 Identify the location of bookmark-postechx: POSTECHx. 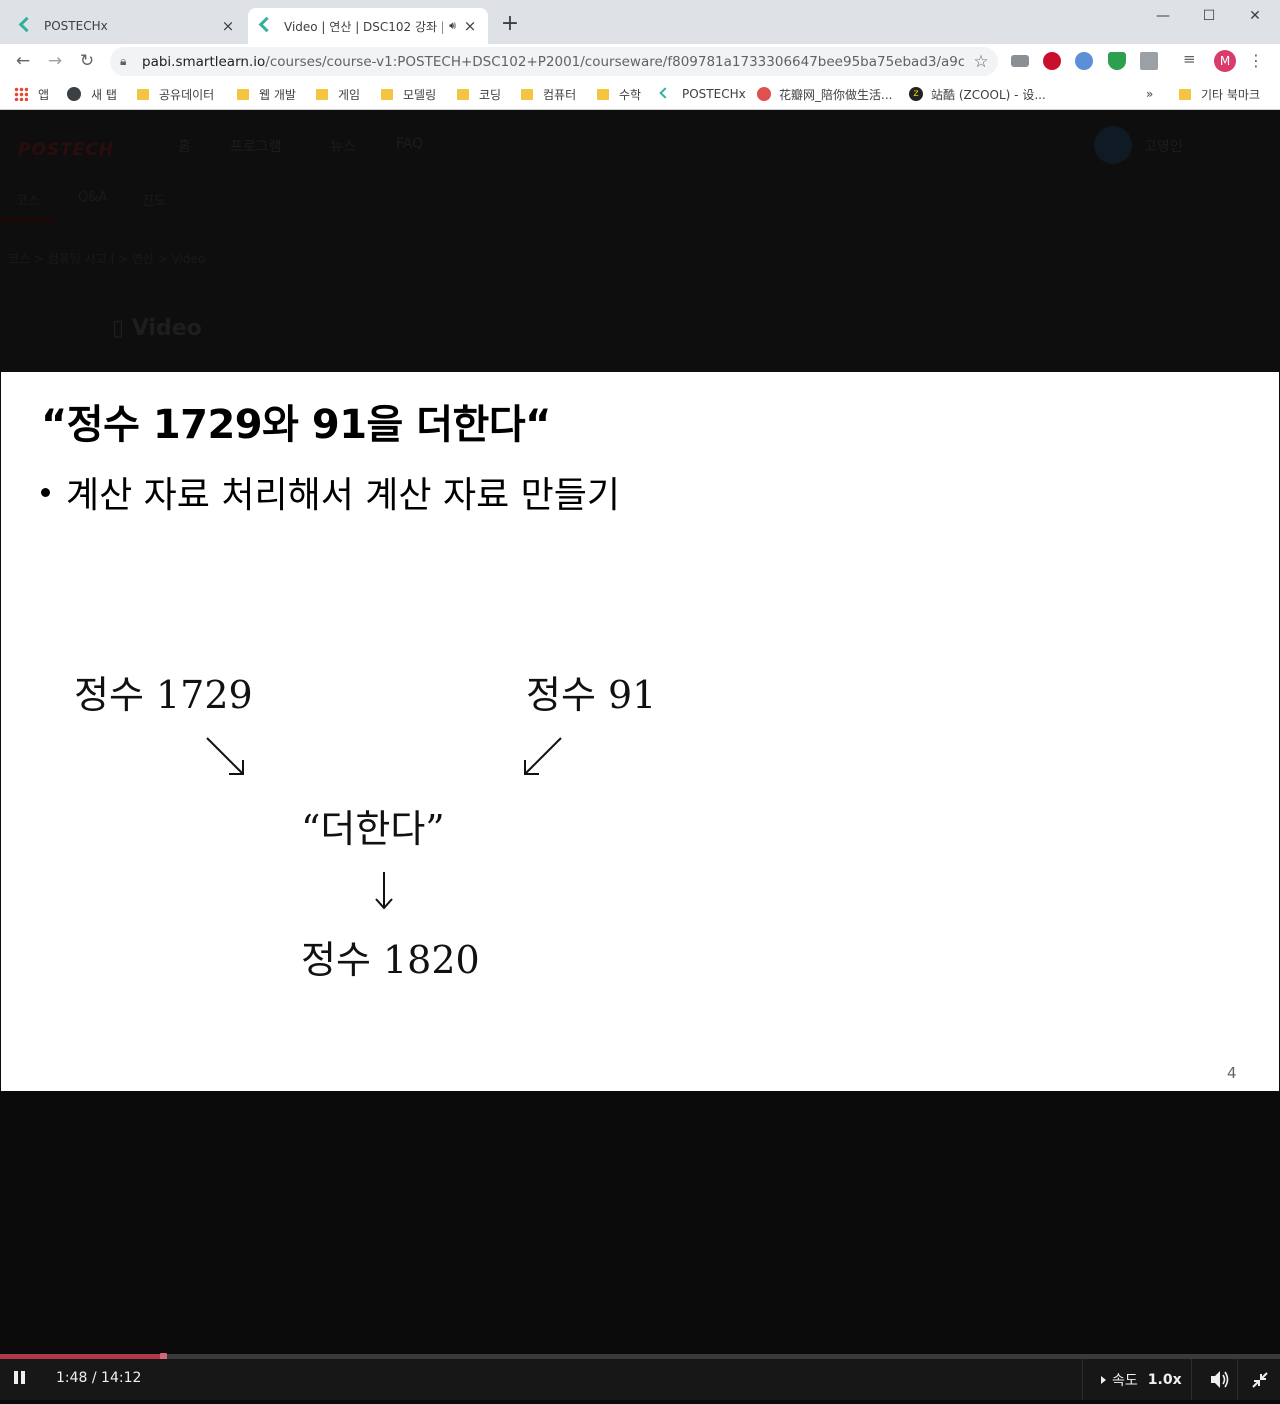
(702, 94).